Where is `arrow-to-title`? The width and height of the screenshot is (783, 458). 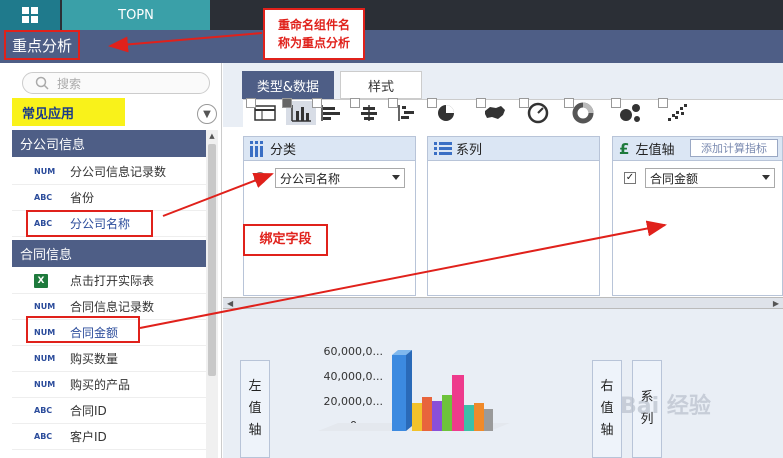 arrow-to-title is located at coordinates (185, 42).